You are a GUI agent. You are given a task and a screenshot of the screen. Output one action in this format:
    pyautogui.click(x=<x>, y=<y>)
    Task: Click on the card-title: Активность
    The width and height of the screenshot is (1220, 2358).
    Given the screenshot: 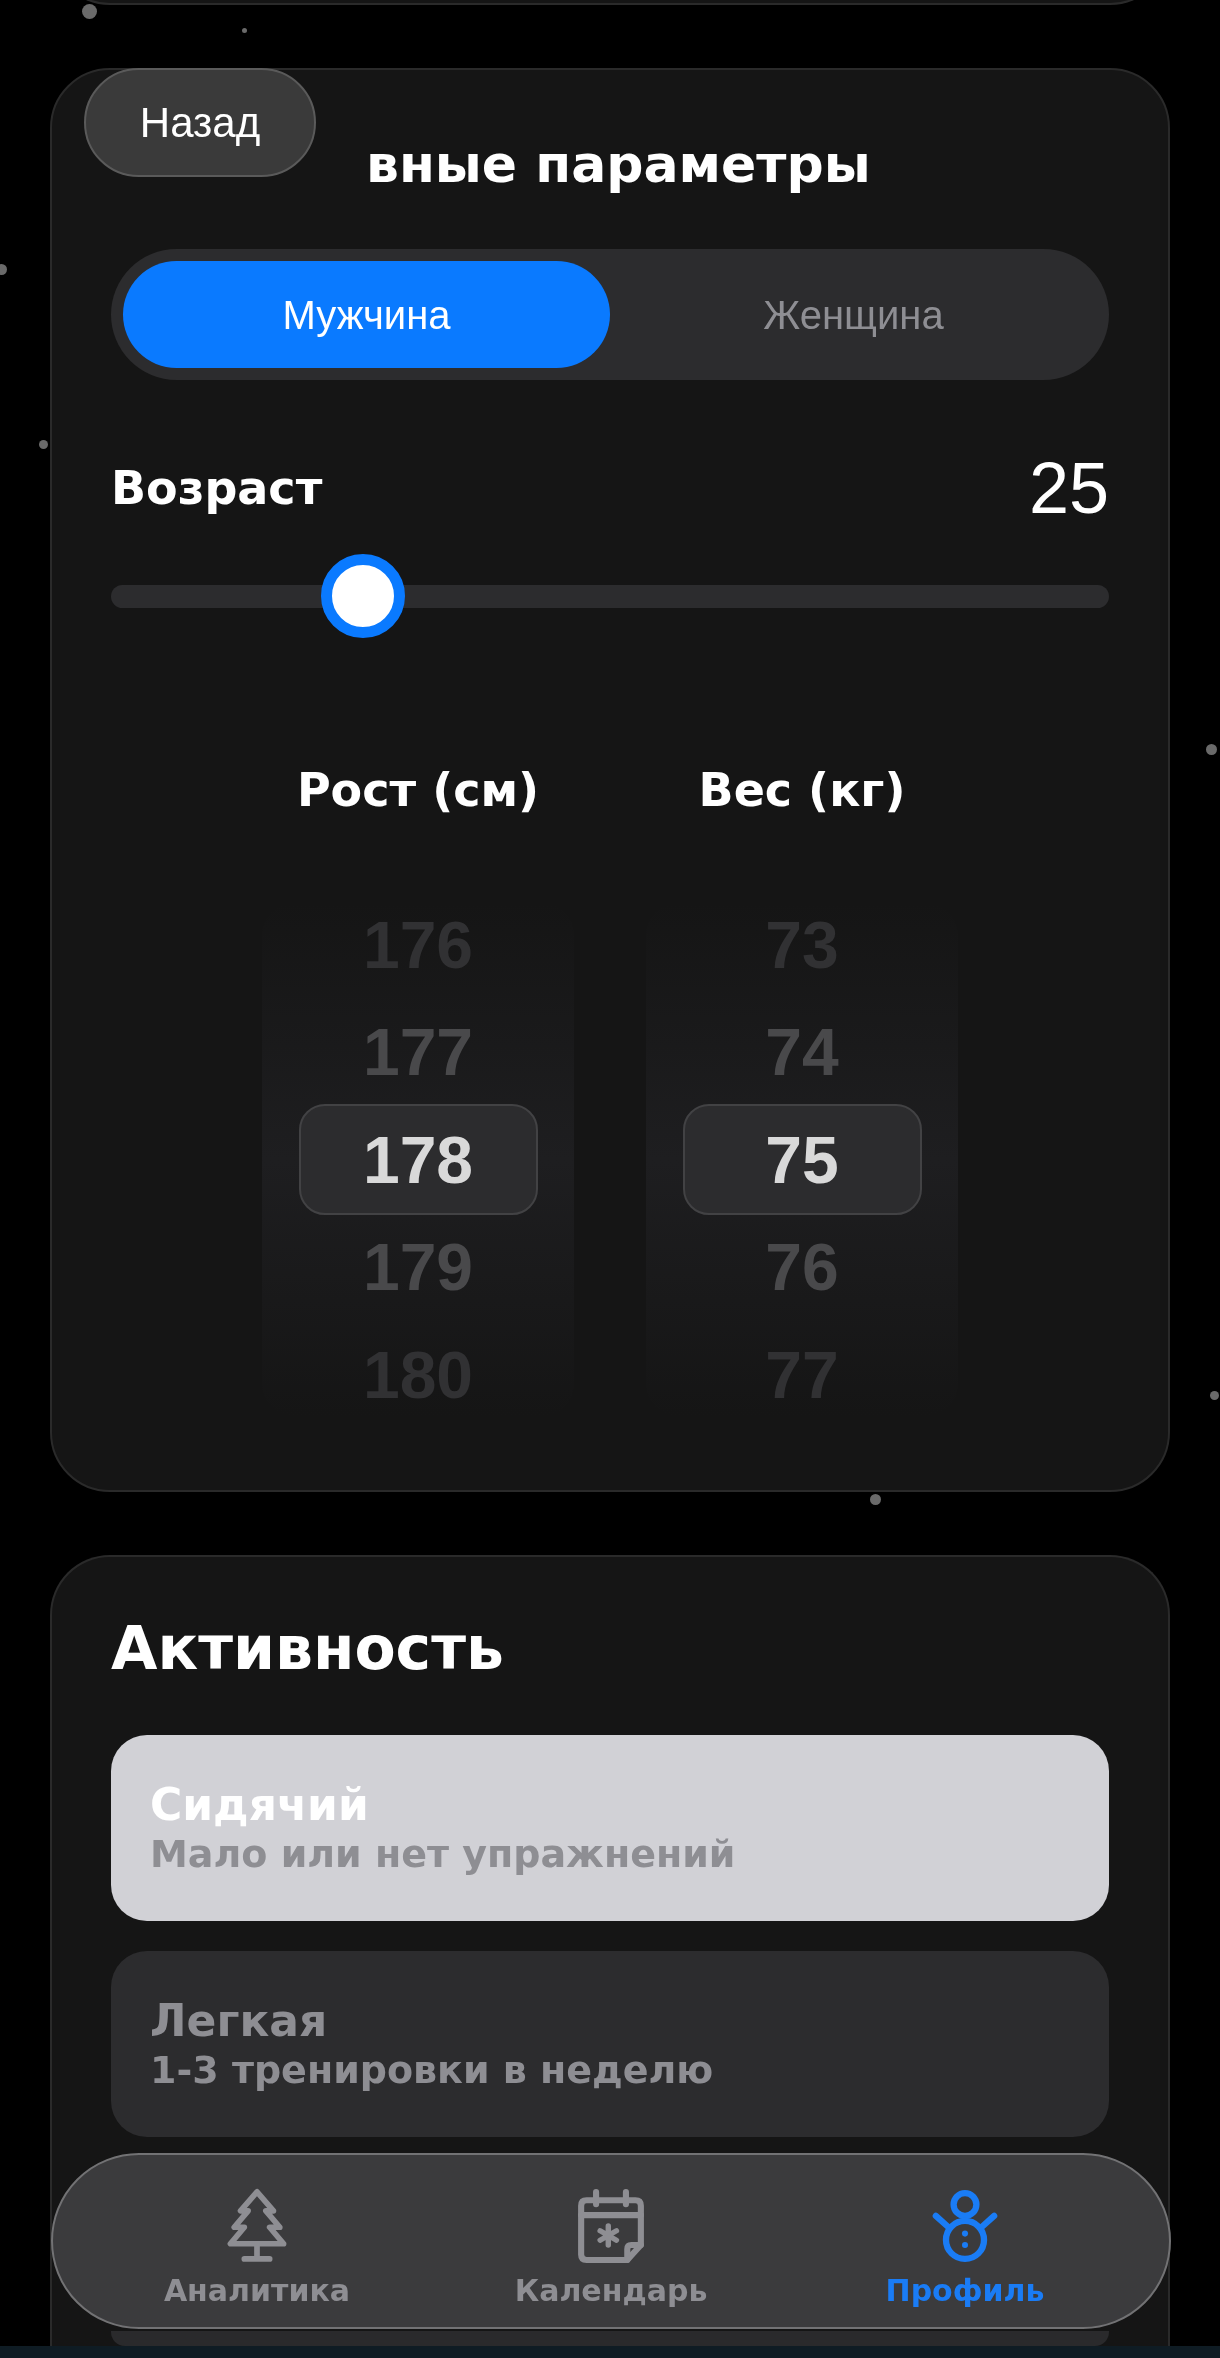 What is the action you would take?
    pyautogui.click(x=307, y=1648)
    